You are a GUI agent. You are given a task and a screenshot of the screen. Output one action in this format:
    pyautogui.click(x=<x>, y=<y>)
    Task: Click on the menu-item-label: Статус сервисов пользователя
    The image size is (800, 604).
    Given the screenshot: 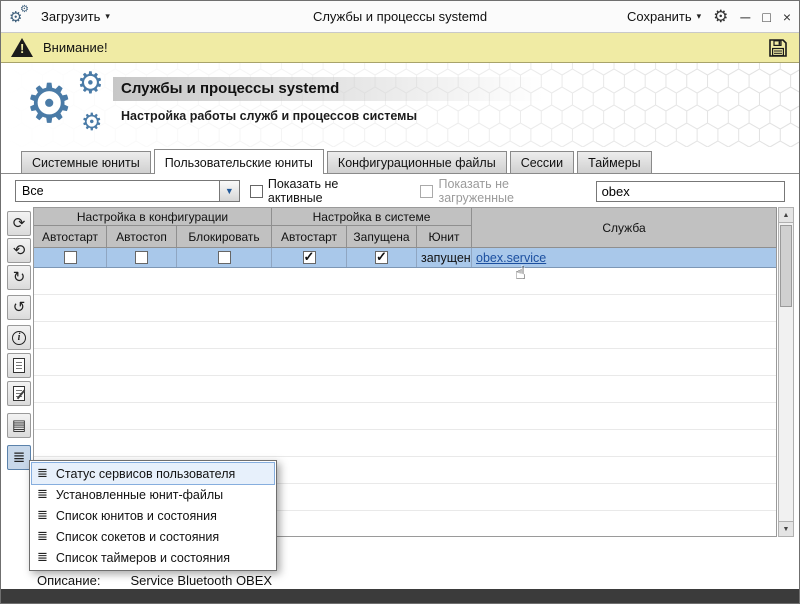 What is the action you would take?
    pyautogui.click(x=145, y=473)
    